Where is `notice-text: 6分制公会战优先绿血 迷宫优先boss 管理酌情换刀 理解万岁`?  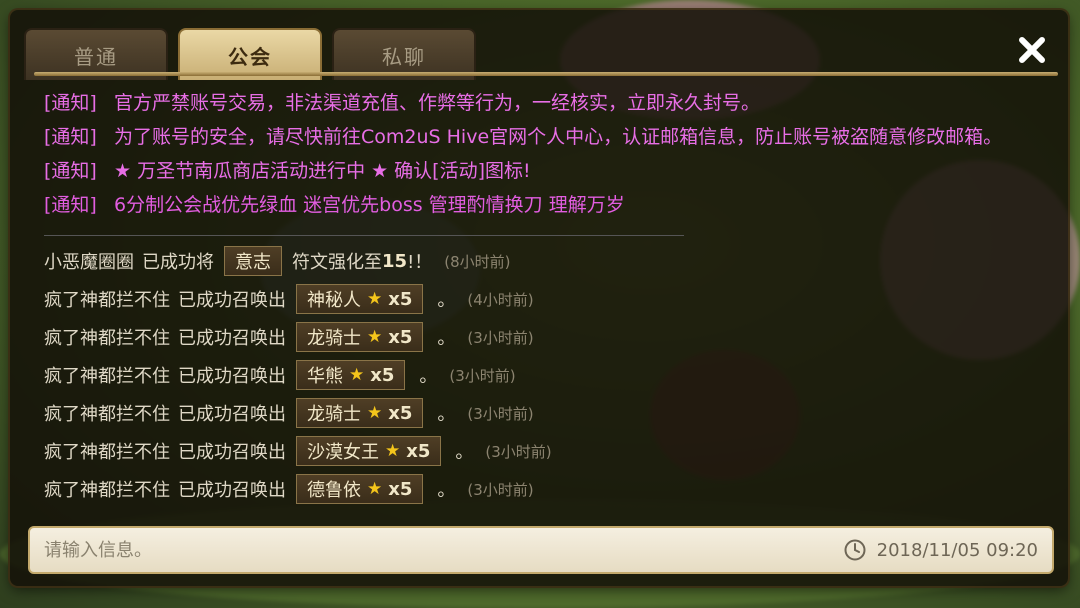
notice-text: 6分制公会战优先绿血 迷宫优先boss 管理酌情换刀 理解万岁 is located at coordinates (369, 205).